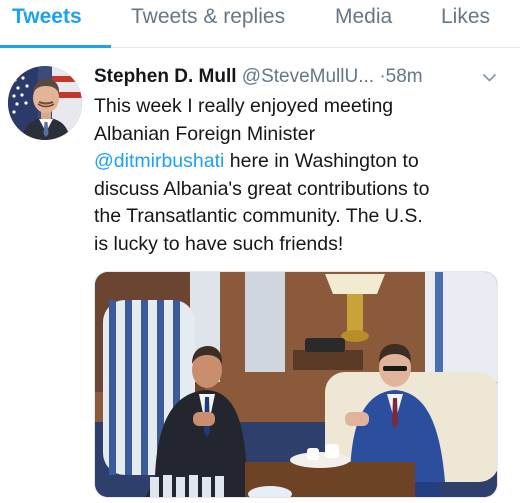 The image size is (520, 503). I want to click on tab-tweets: Tweets, so click(47, 17).